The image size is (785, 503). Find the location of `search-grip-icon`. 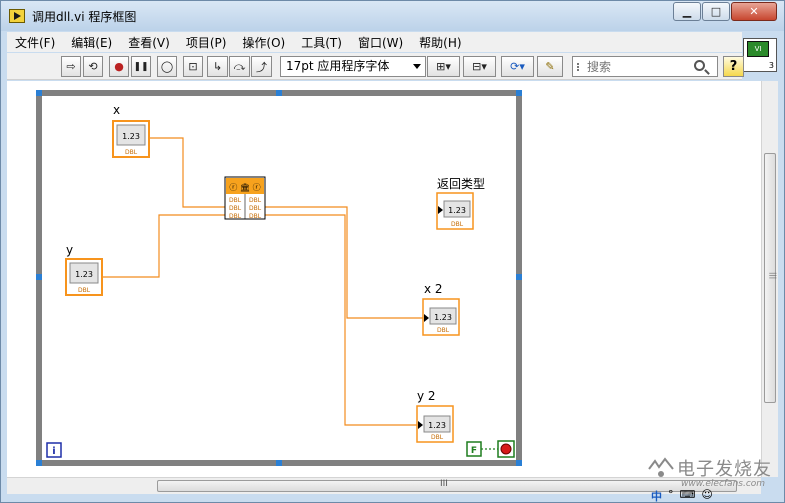

search-grip-icon is located at coordinates (579, 67).